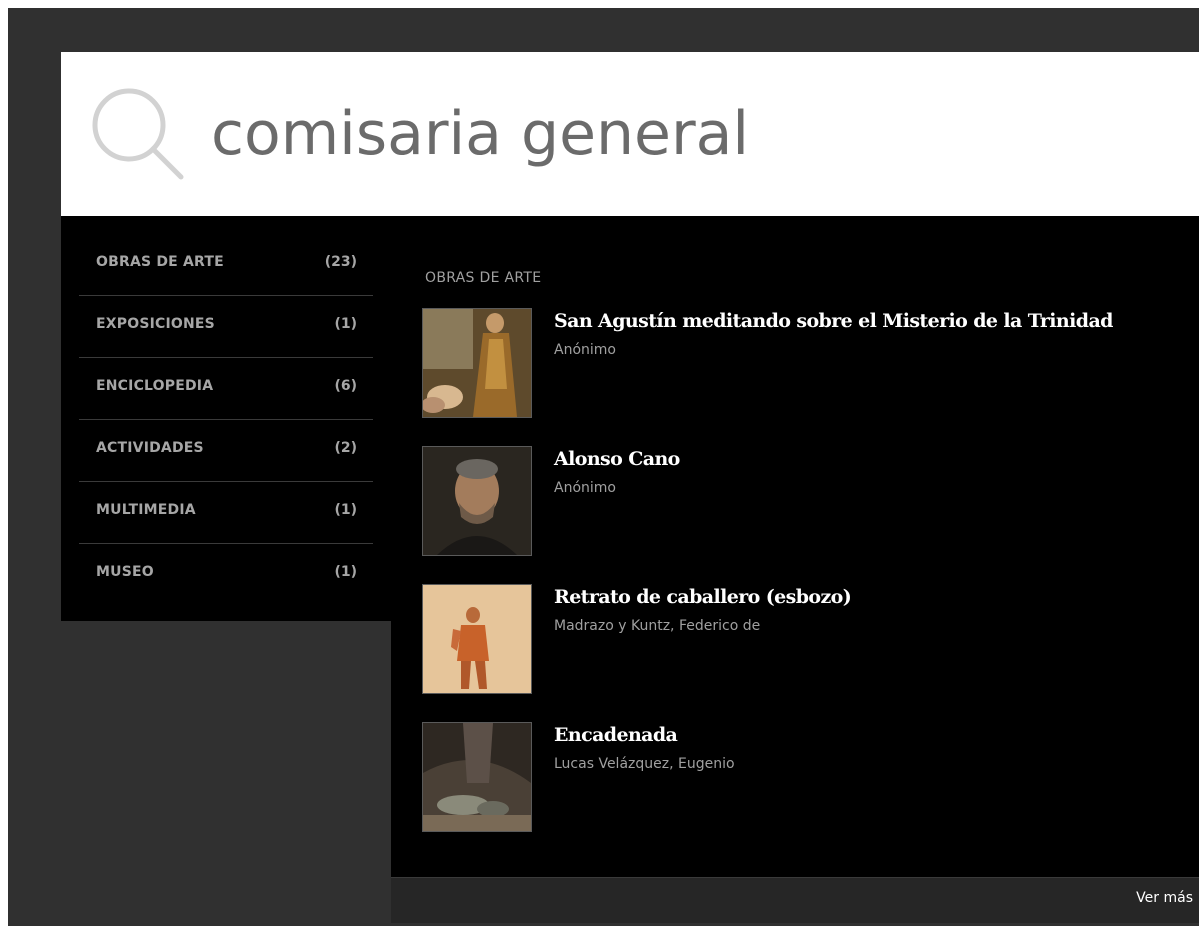 This screenshot has width=1199, height=926. Describe the element at coordinates (125, 572) in the screenshot. I see `sidebar-item-label: MUSEO` at that location.